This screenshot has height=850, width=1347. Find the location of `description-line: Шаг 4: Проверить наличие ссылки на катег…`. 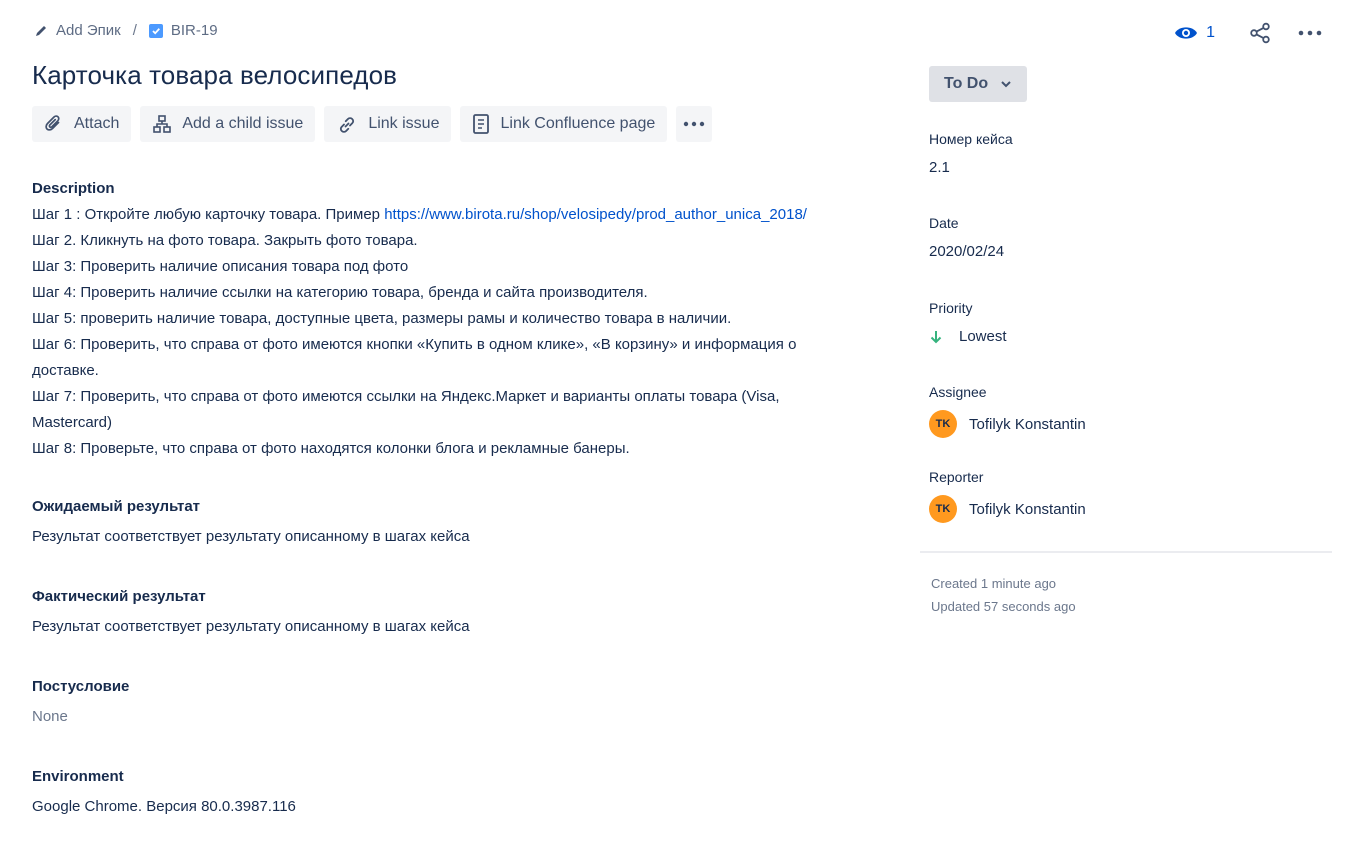

description-line: Шаг 4: Проверить наличие ссылки на катег… is located at coordinates (340, 292).